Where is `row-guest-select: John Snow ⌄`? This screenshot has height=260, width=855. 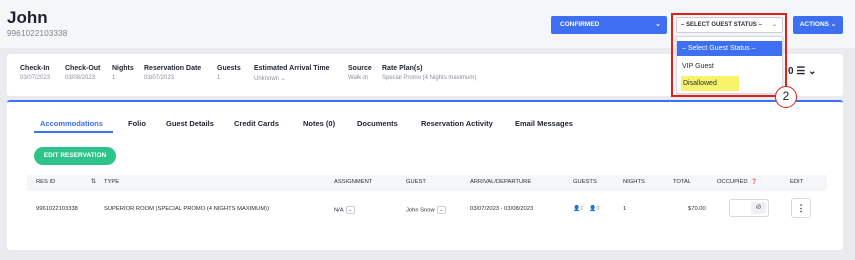 row-guest-select: John Snow ⌄ is located at coordinates (426, 210).